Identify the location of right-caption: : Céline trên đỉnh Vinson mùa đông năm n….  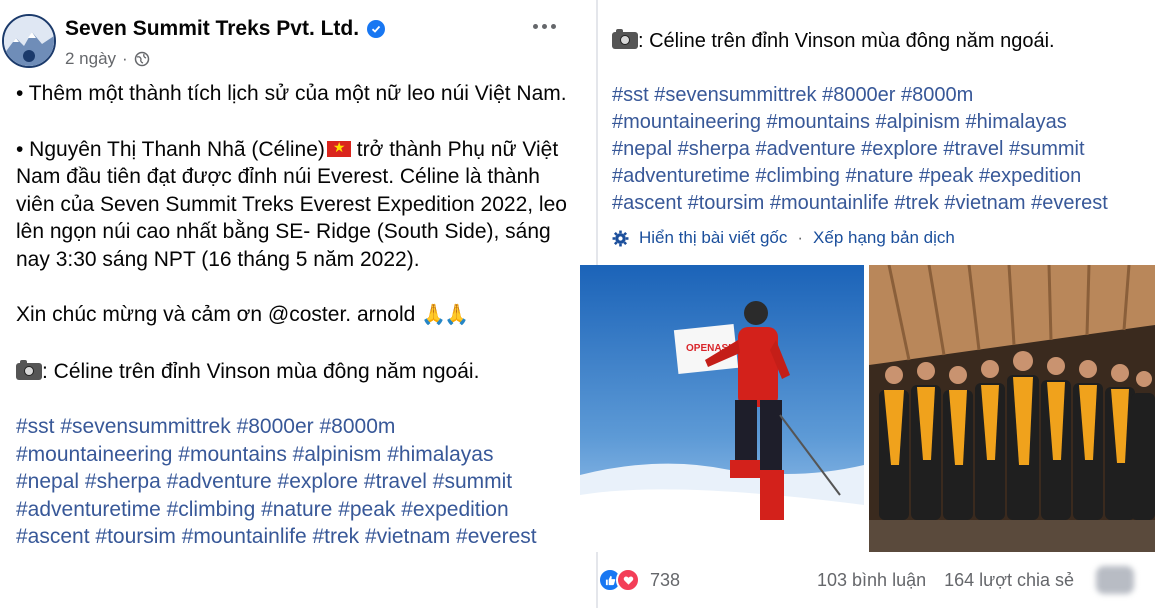
(833, 41).